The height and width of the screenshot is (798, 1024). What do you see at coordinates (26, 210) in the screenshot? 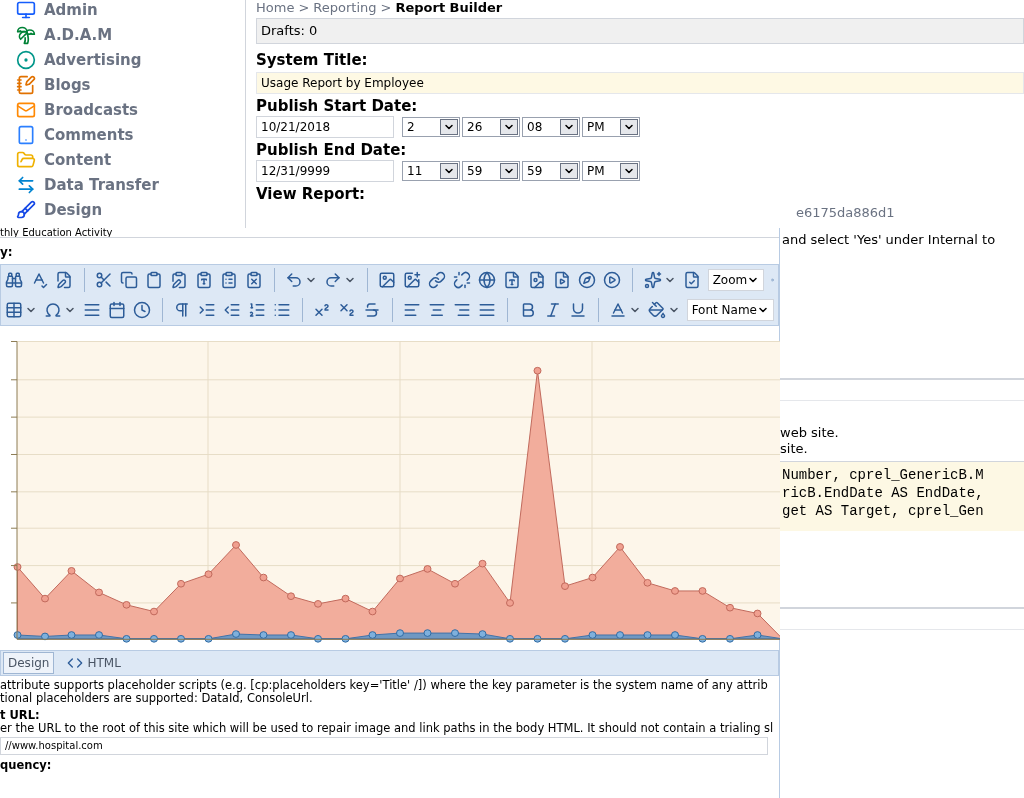
I see `brush-icon` at bounding box center [26, 210].